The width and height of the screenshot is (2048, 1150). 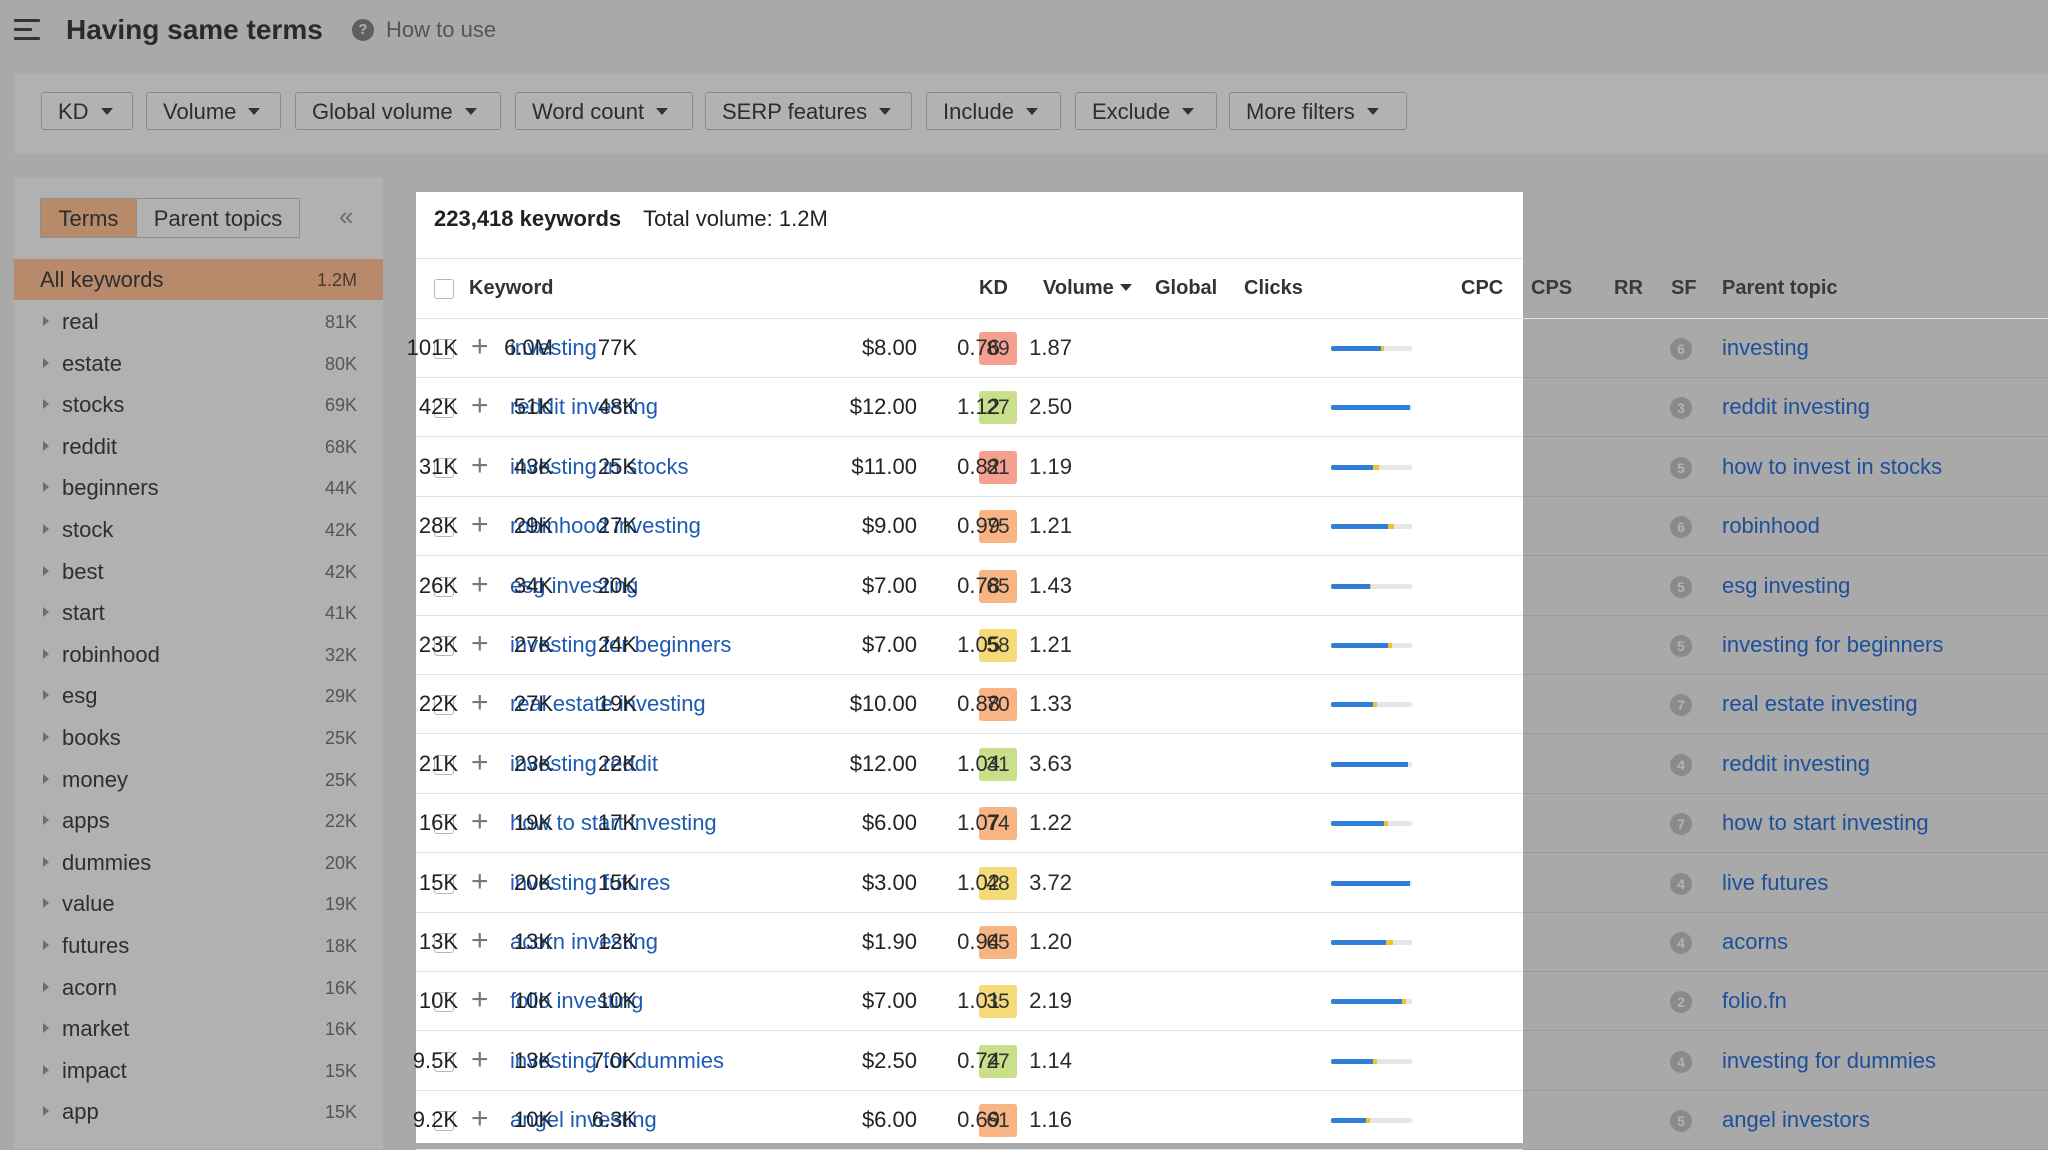 What do you see at coordinates (198, 363) in the screenshot?
I see `sidebar-item-estate: estate 80K` at bounding box center [198, 363].